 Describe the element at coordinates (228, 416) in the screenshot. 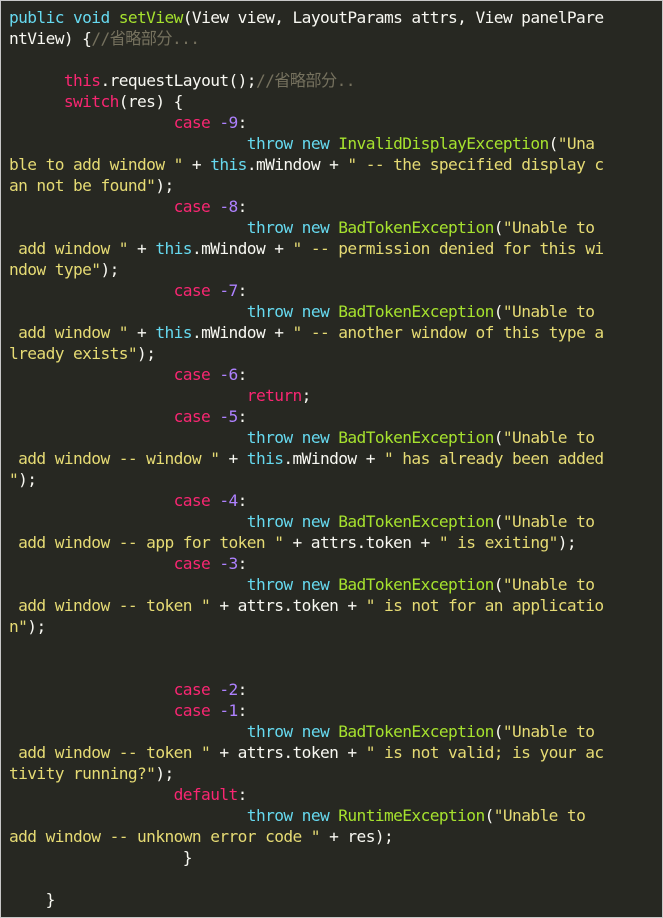

I see `code-token: -5` at that location.